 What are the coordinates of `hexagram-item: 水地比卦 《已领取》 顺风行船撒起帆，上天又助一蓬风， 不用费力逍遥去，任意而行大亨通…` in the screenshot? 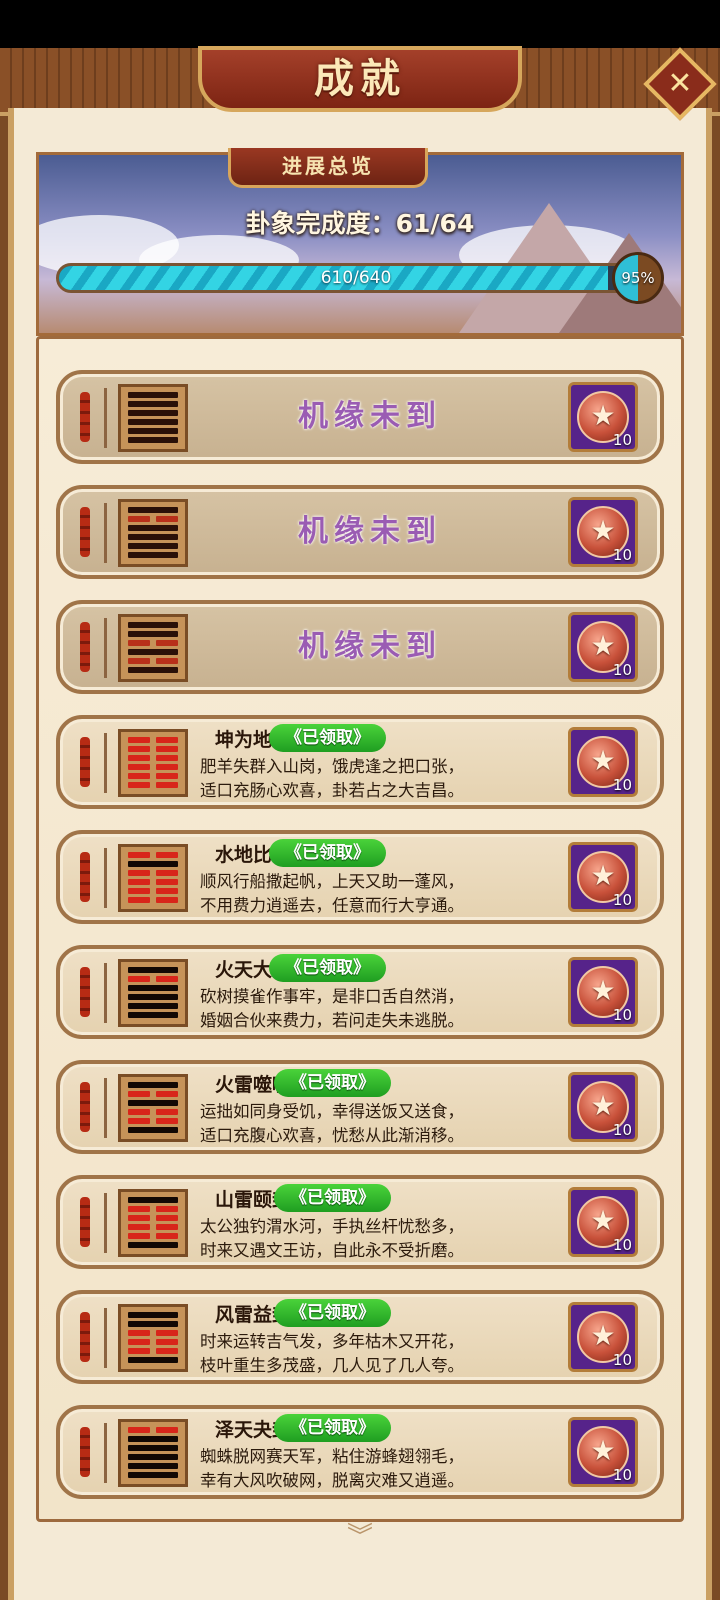 It's located at (360, 877).